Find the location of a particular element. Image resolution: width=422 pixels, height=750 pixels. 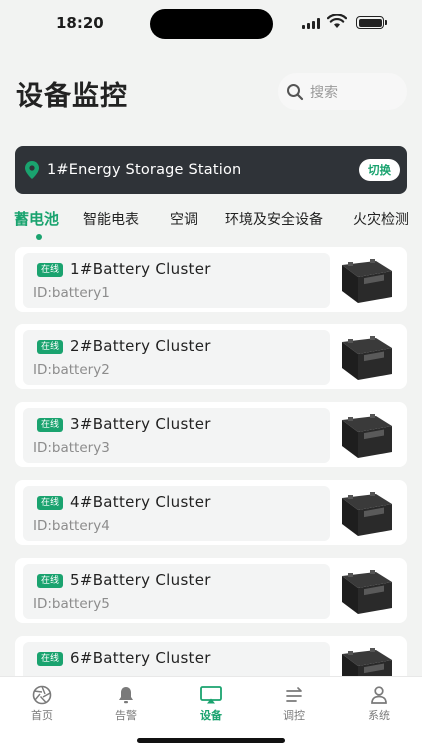

tabbar-label: 系统 is located at coordinates (379, 715).